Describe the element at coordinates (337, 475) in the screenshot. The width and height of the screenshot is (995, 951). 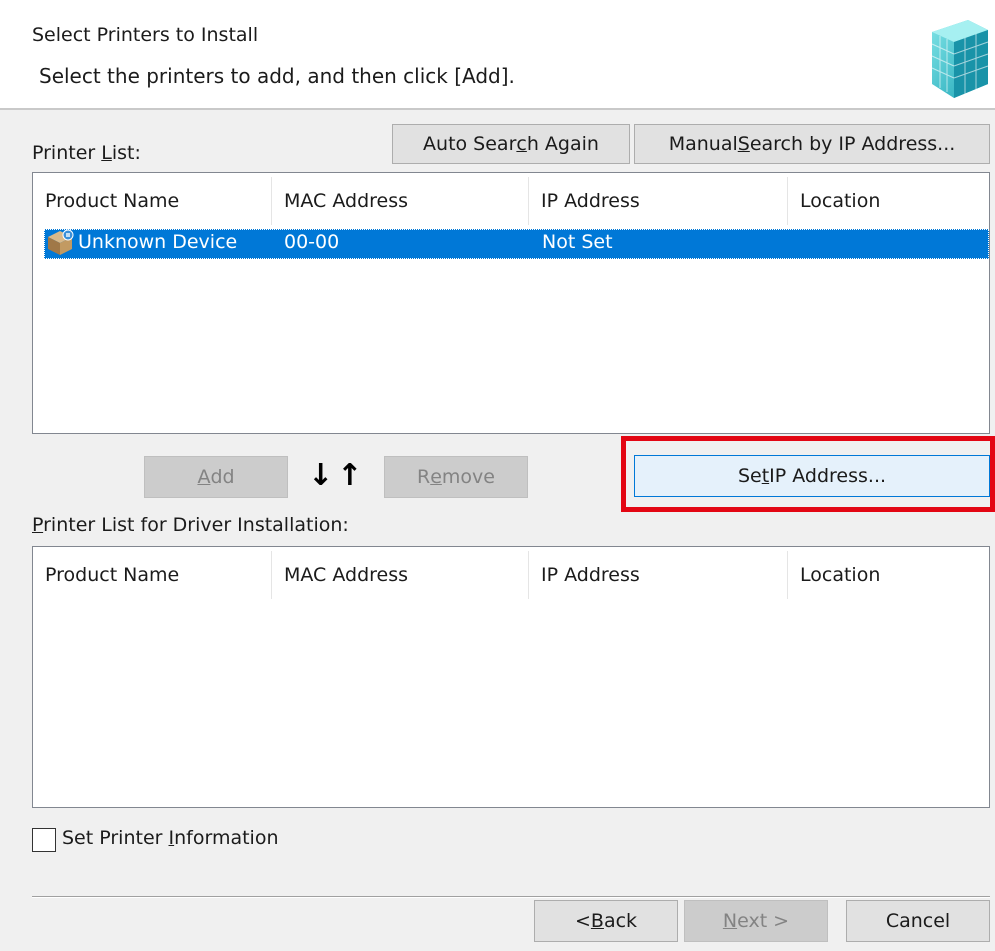
I see `move-arrows-icon: ↓↑` at that location.